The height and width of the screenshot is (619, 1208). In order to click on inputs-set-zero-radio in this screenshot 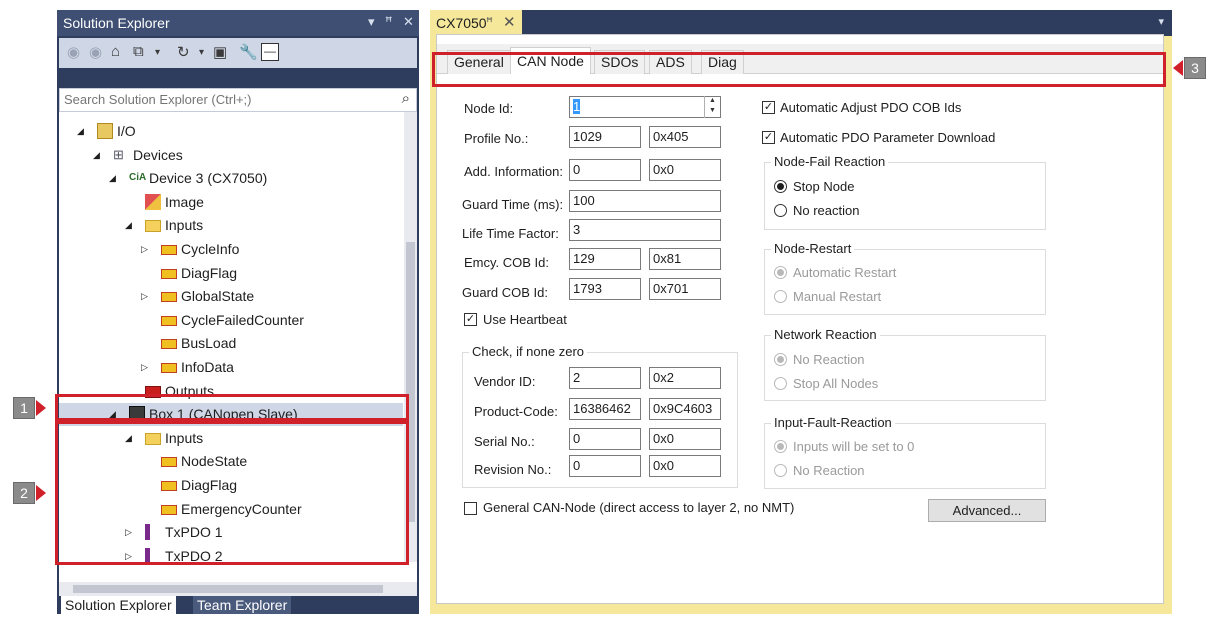, I will do `click(780, 446)`.